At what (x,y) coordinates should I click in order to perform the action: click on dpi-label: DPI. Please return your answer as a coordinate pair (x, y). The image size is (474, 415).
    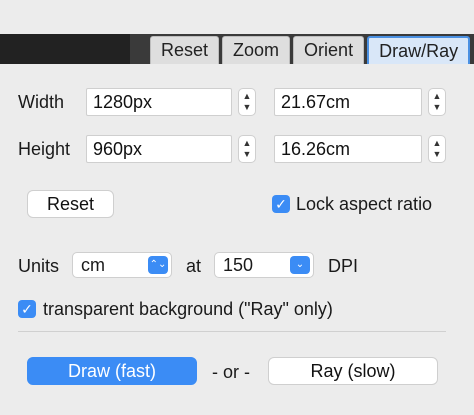
    Looking at the image, I should click on (343, 266).